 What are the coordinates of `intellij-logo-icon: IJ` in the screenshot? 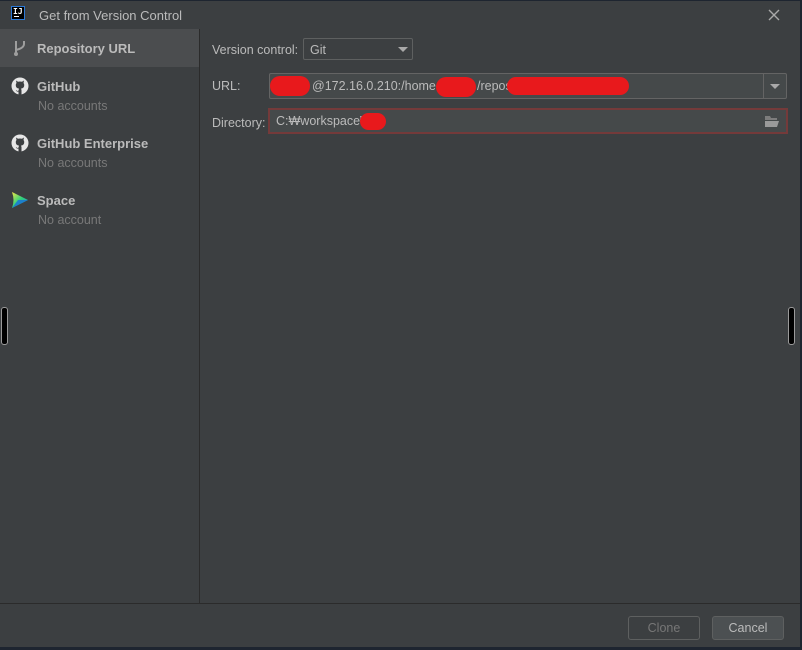 It's located at (18, 13).